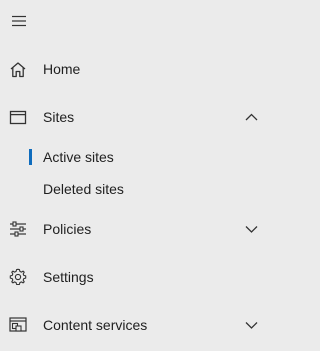 The width and height of the screenshot is (320, 351). Describe the element at coordinates (59, 117) in the screenshot. I see `nav-item-label: Sites` at that location.